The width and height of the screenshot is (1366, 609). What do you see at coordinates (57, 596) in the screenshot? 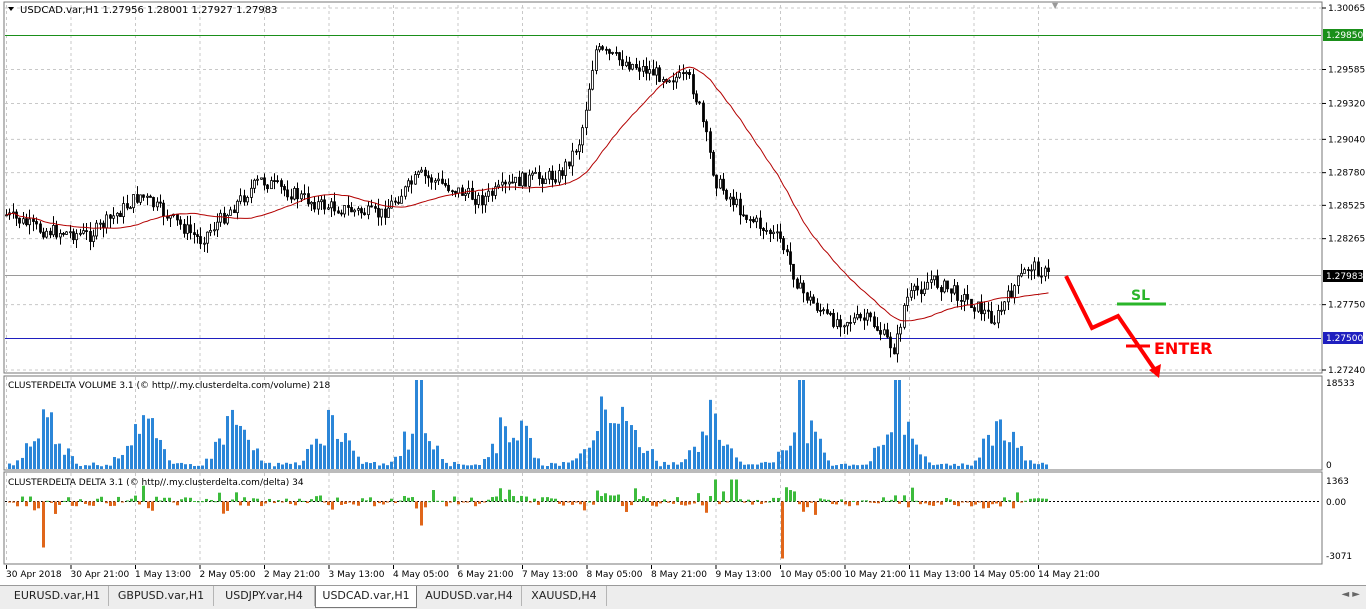
I see `tab-eurusd: EURUSD.var,H1` at bounding box center [57, 596].